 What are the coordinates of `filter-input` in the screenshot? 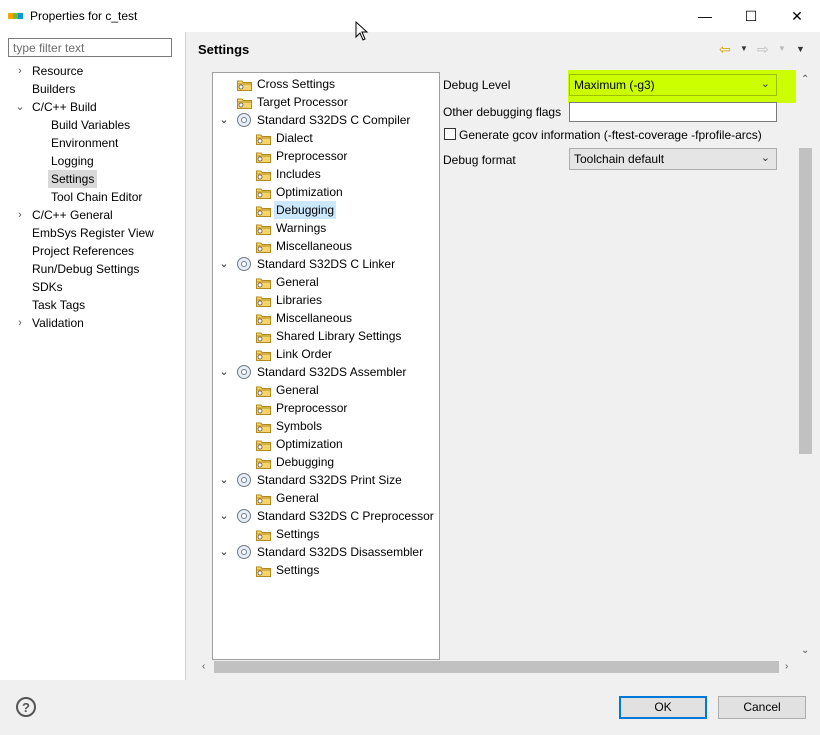 It's located at (90, 47).